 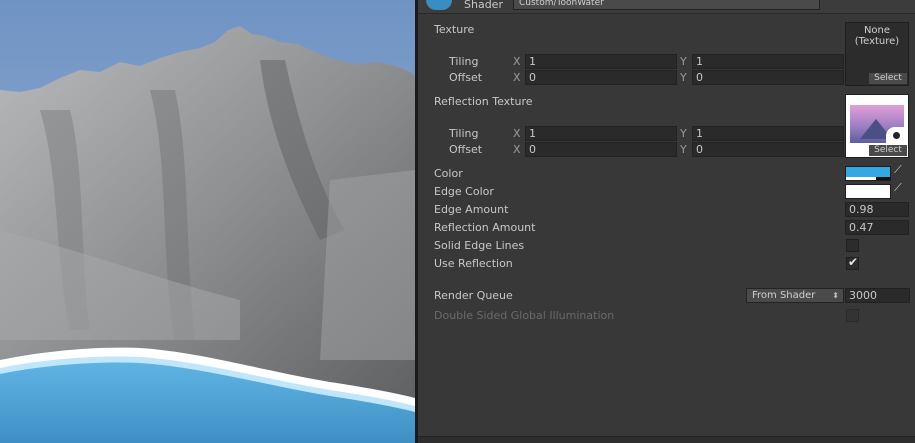 I want to click on reflection-texture-select-button: Select, so click(x=888, y=150).